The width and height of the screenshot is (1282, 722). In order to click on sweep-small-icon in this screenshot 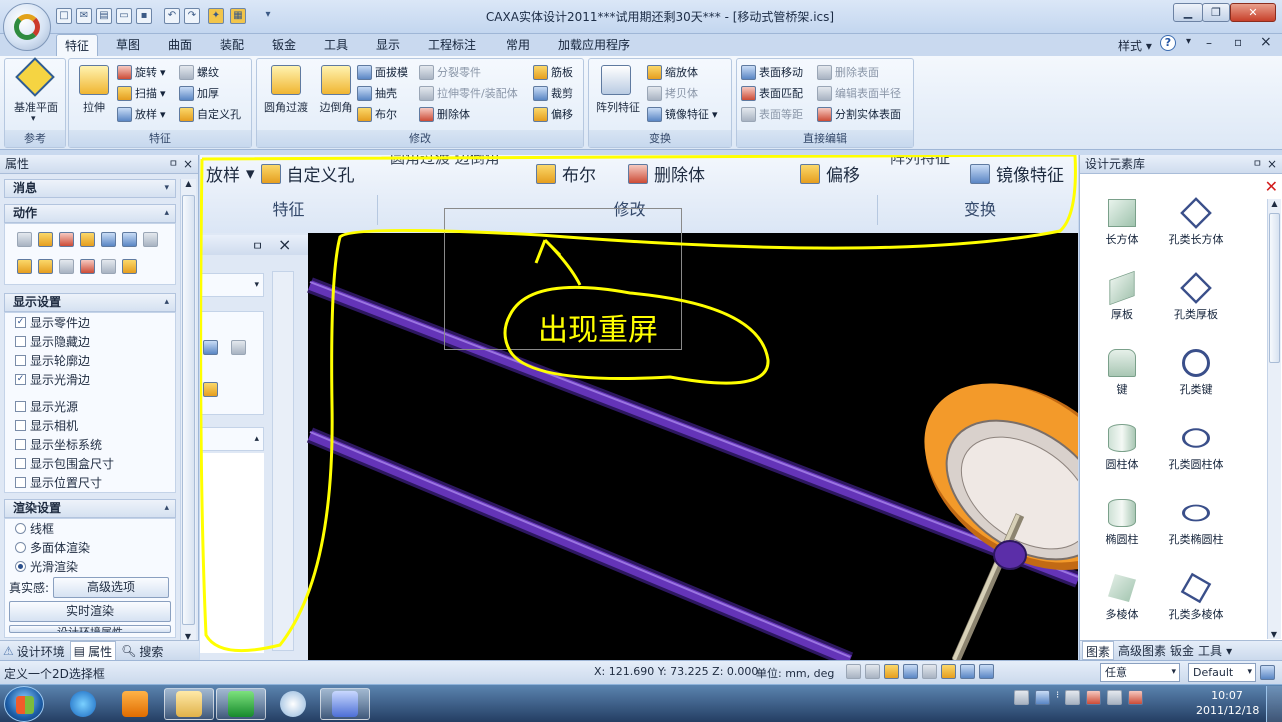, I will do `click(87, 239)`.